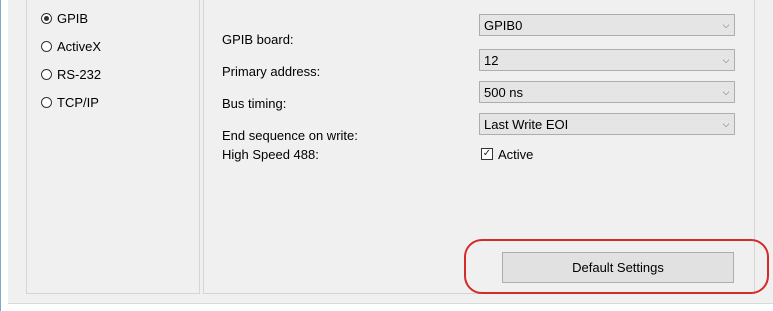  I want to click on high-speed-checkbox: ✓ Active, so click(507, 154).